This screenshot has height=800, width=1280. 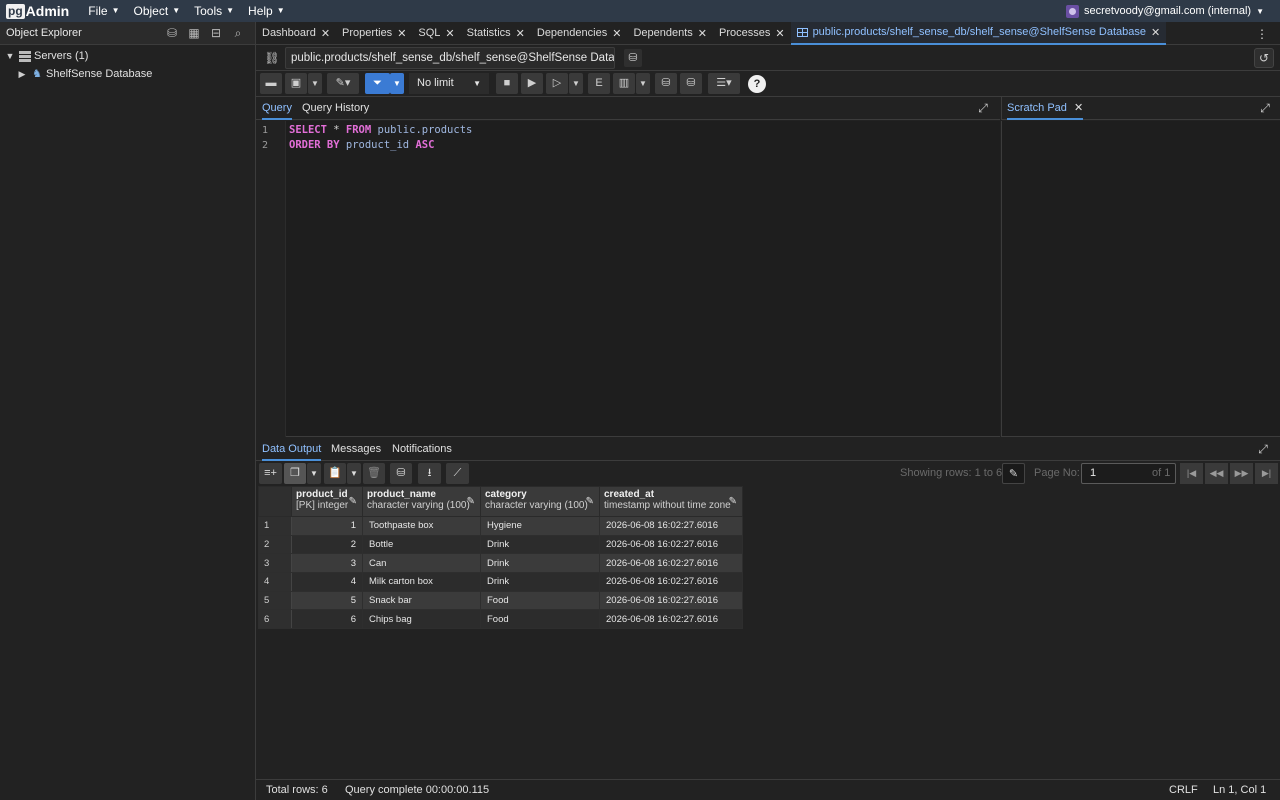 What do you see at coordinates (315, 83) in the screenshot?
I see `save-options-chevron-icon: ▼` at bounding box center [315, 83].